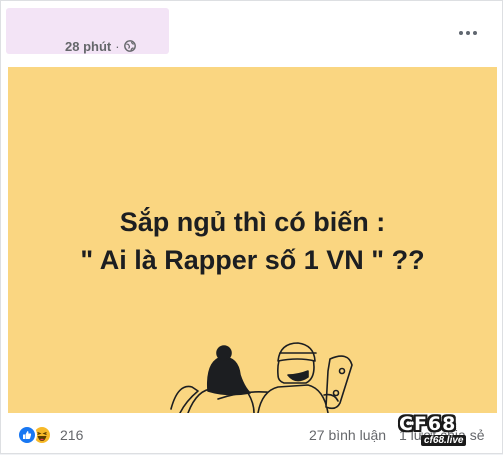 This screenshot has height=455, width=503. Describe the element at coordinates (444, 440) in the screenshot. I see `watermark-site: cf68.live` at that location.